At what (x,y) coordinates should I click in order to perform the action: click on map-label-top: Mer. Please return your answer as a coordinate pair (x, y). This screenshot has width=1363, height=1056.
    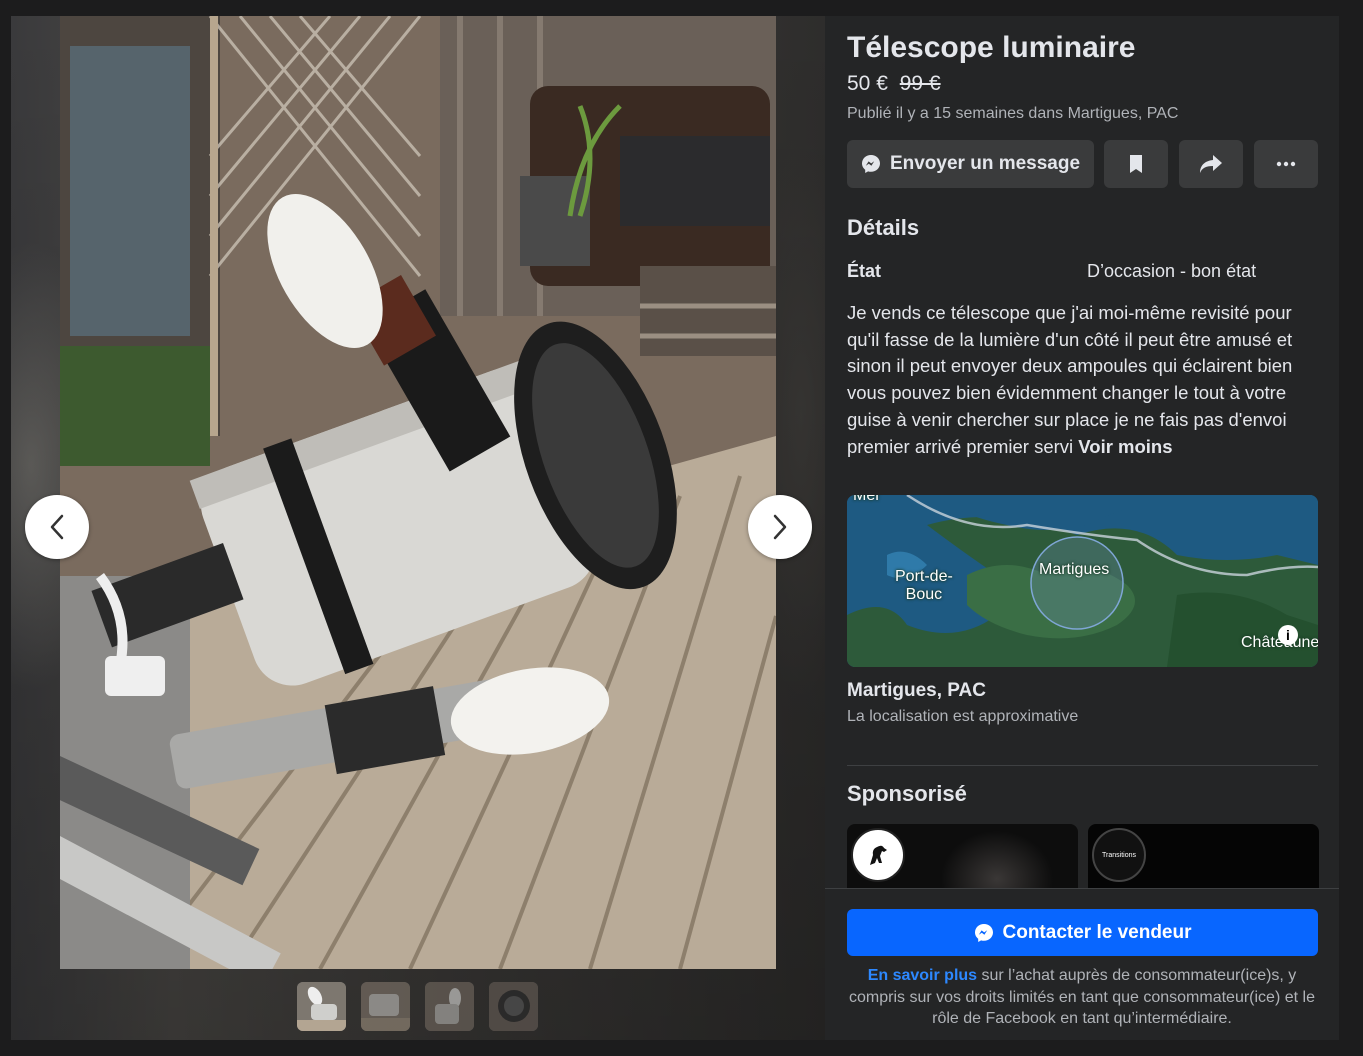
    Looking at the image, I should click on (867, 499).